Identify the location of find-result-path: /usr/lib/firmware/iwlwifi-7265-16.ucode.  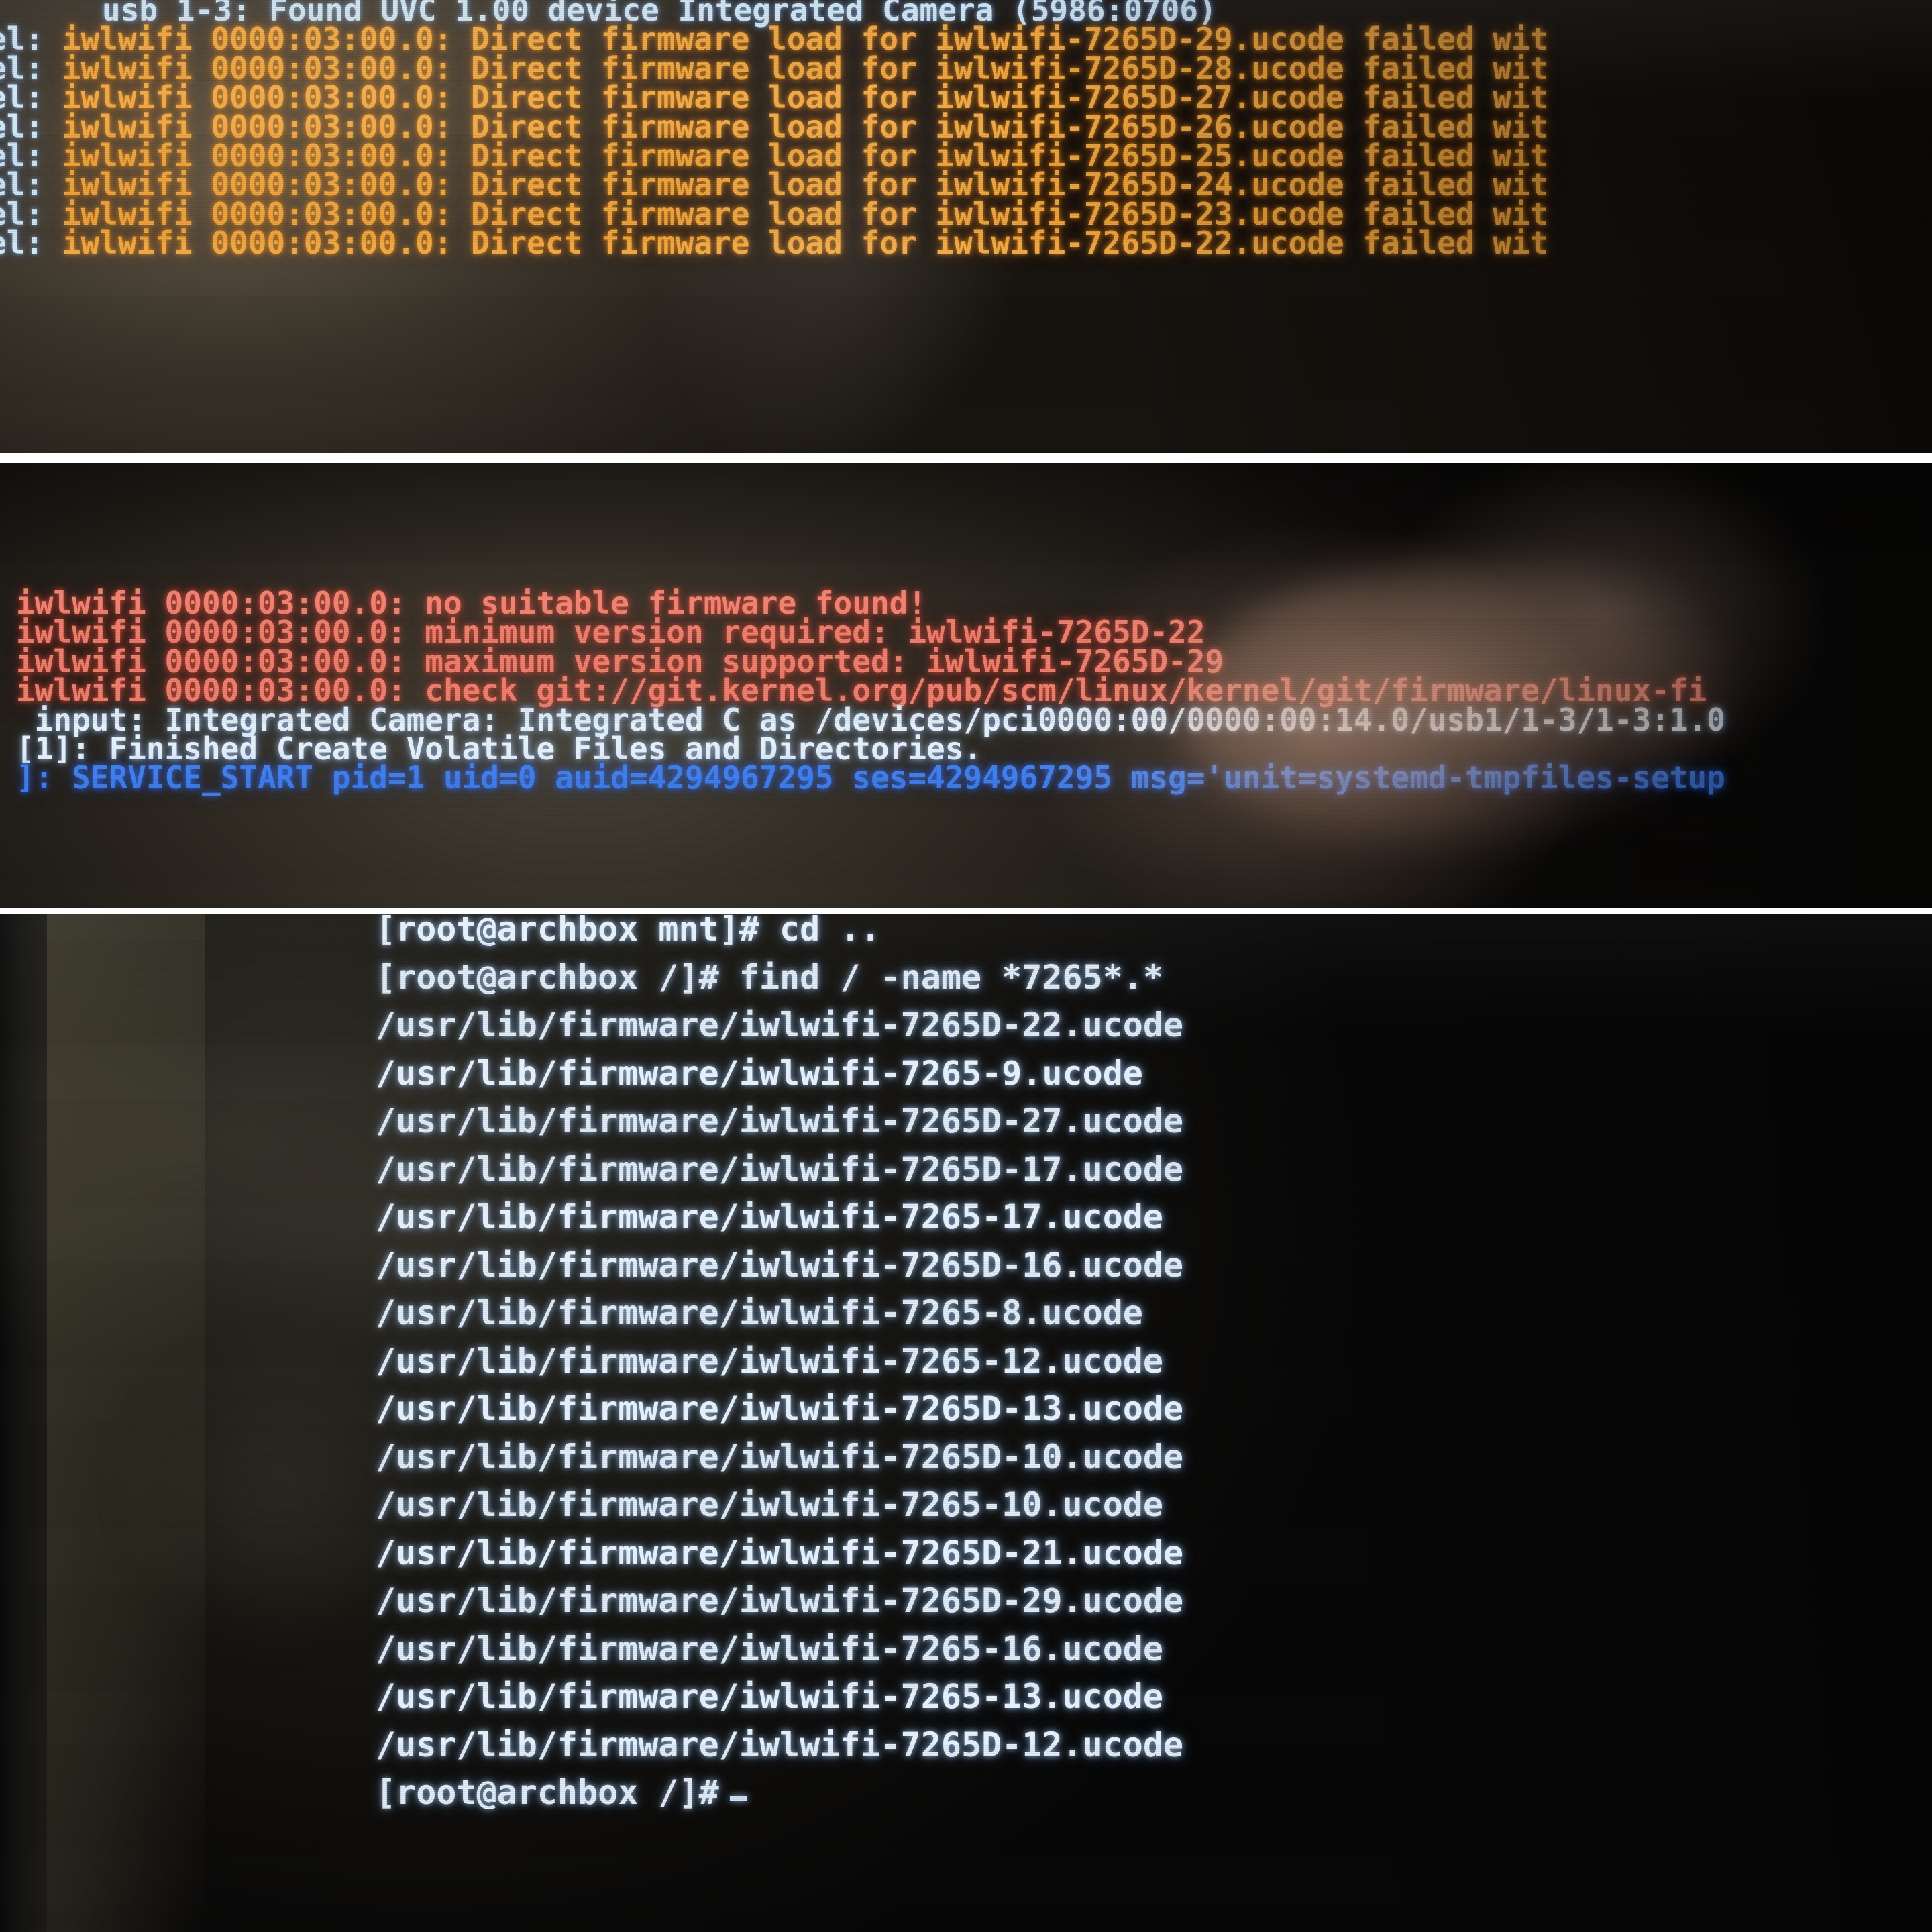
(769, 1648).